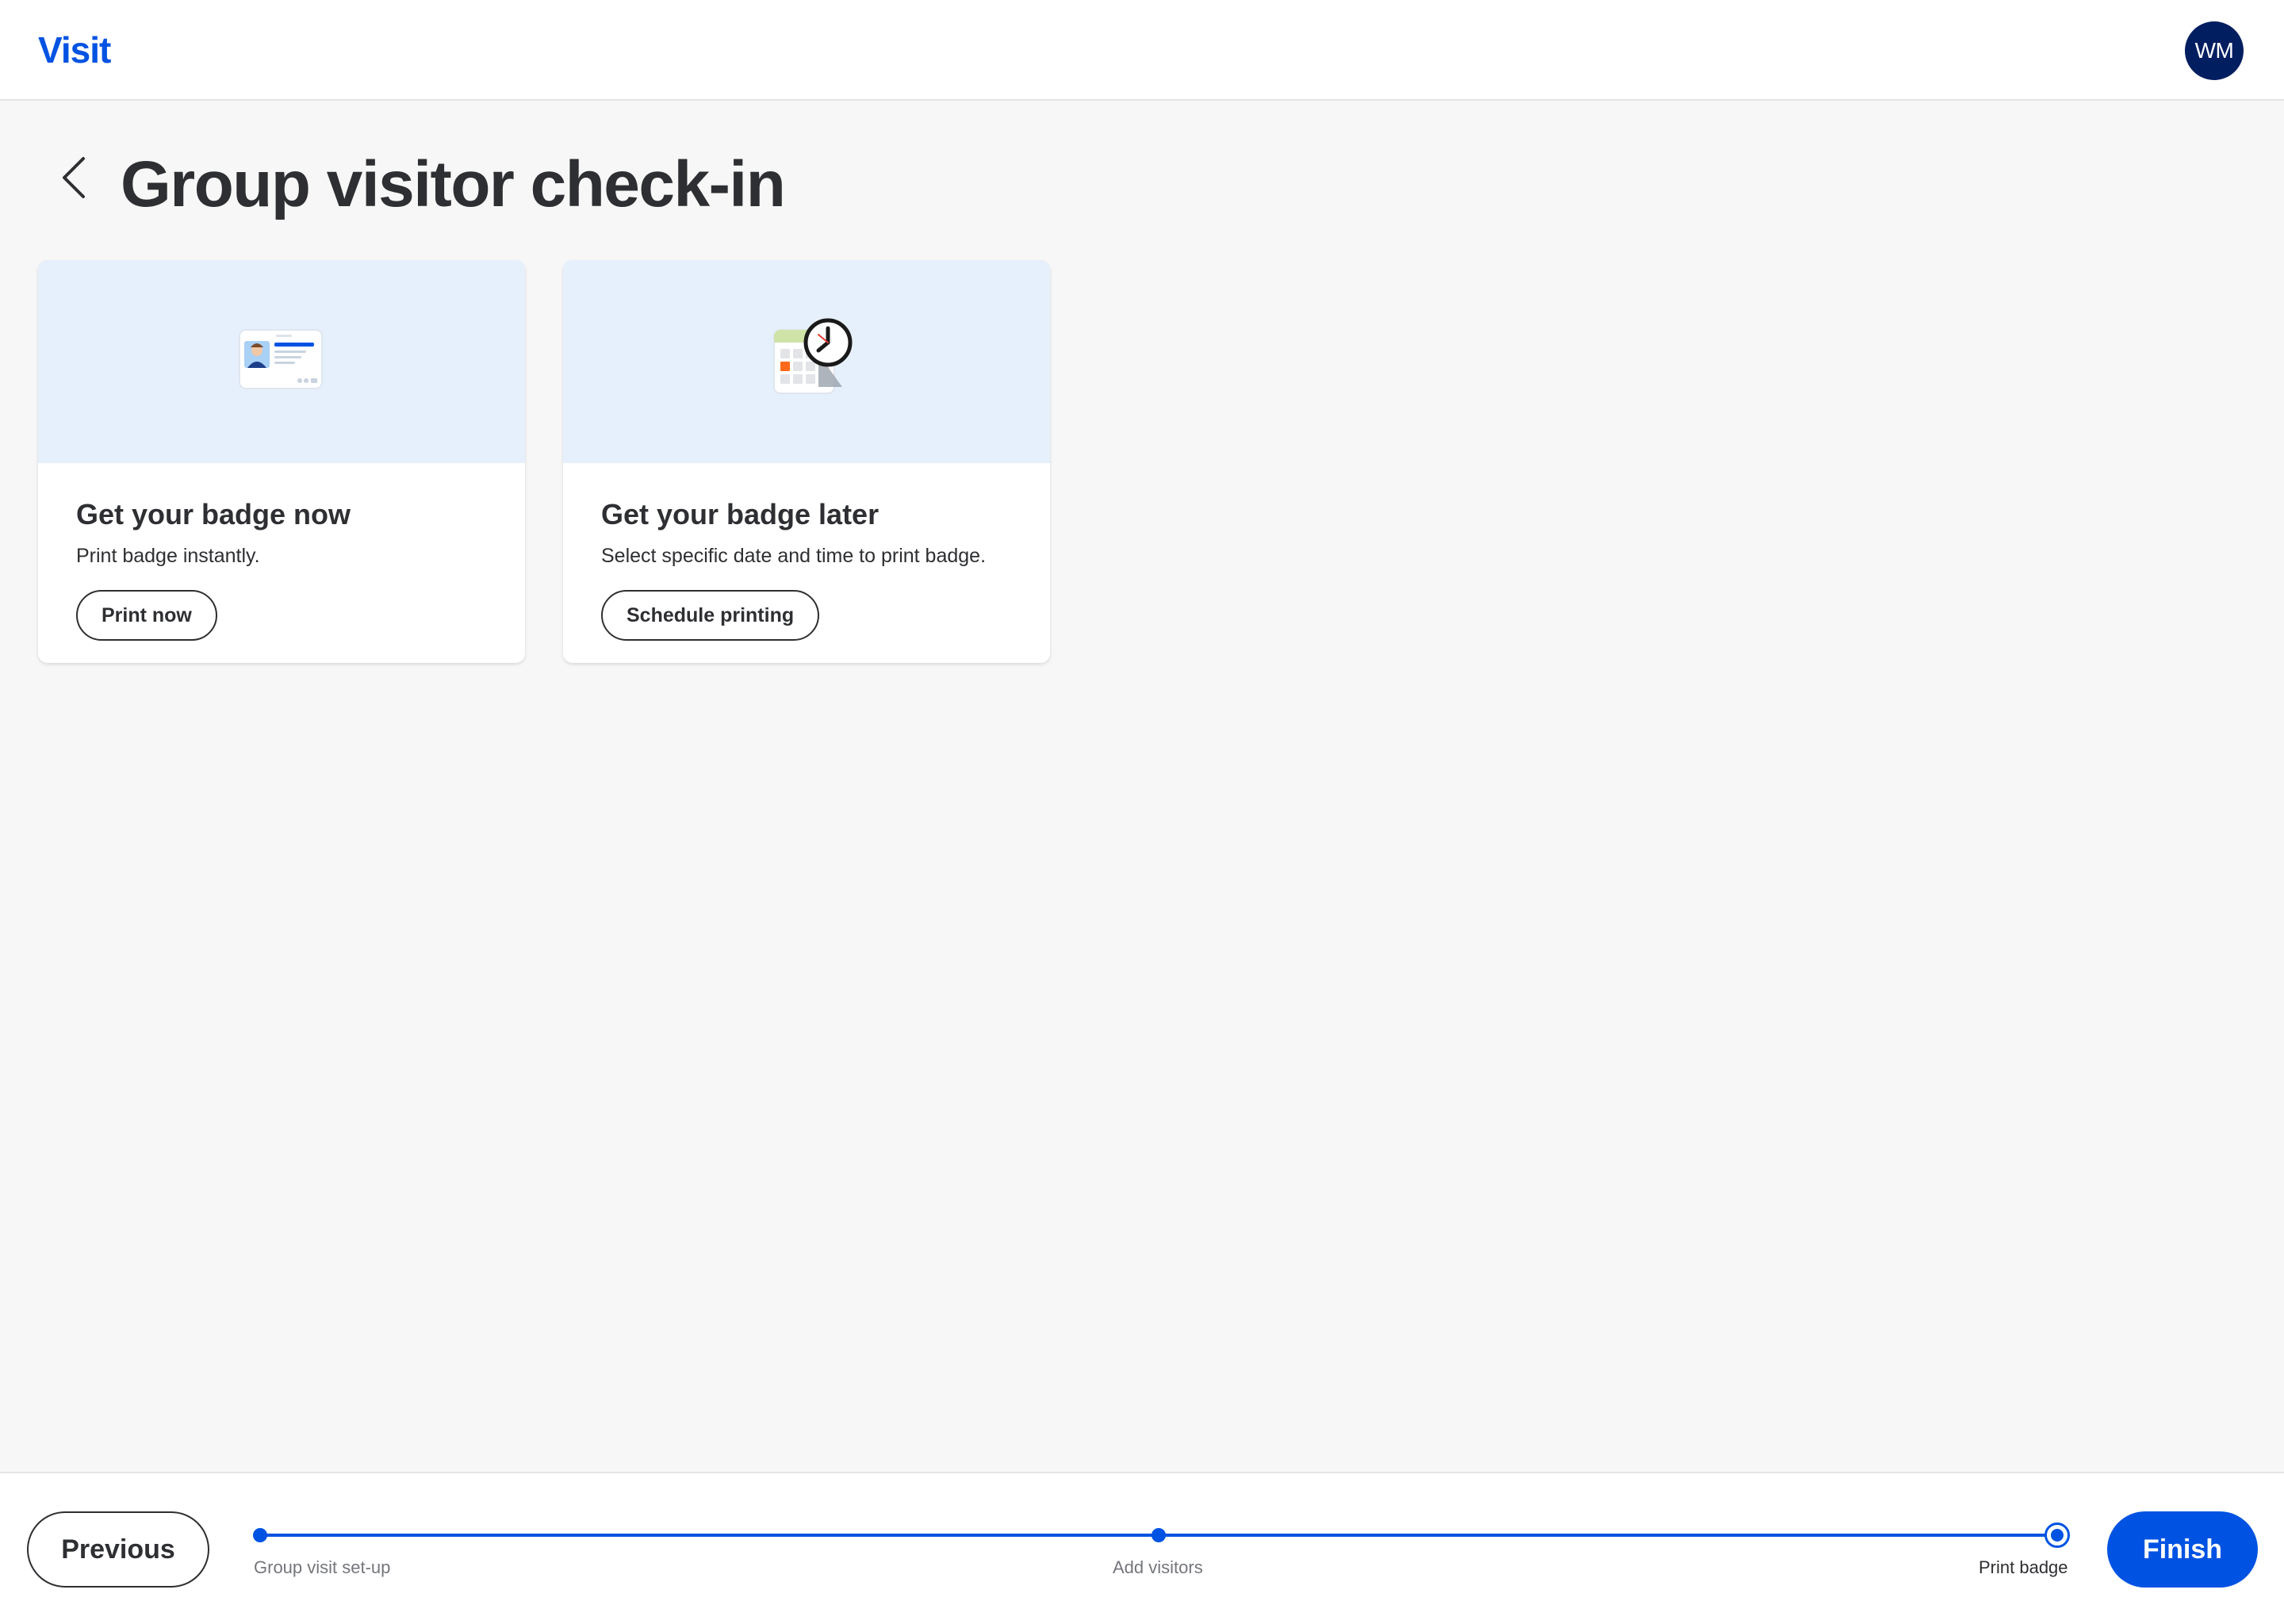  What do you see at coordinates (146, 615) in the screenshot?
I see `print-now-button: Print now` at bounding box center [146, 615].